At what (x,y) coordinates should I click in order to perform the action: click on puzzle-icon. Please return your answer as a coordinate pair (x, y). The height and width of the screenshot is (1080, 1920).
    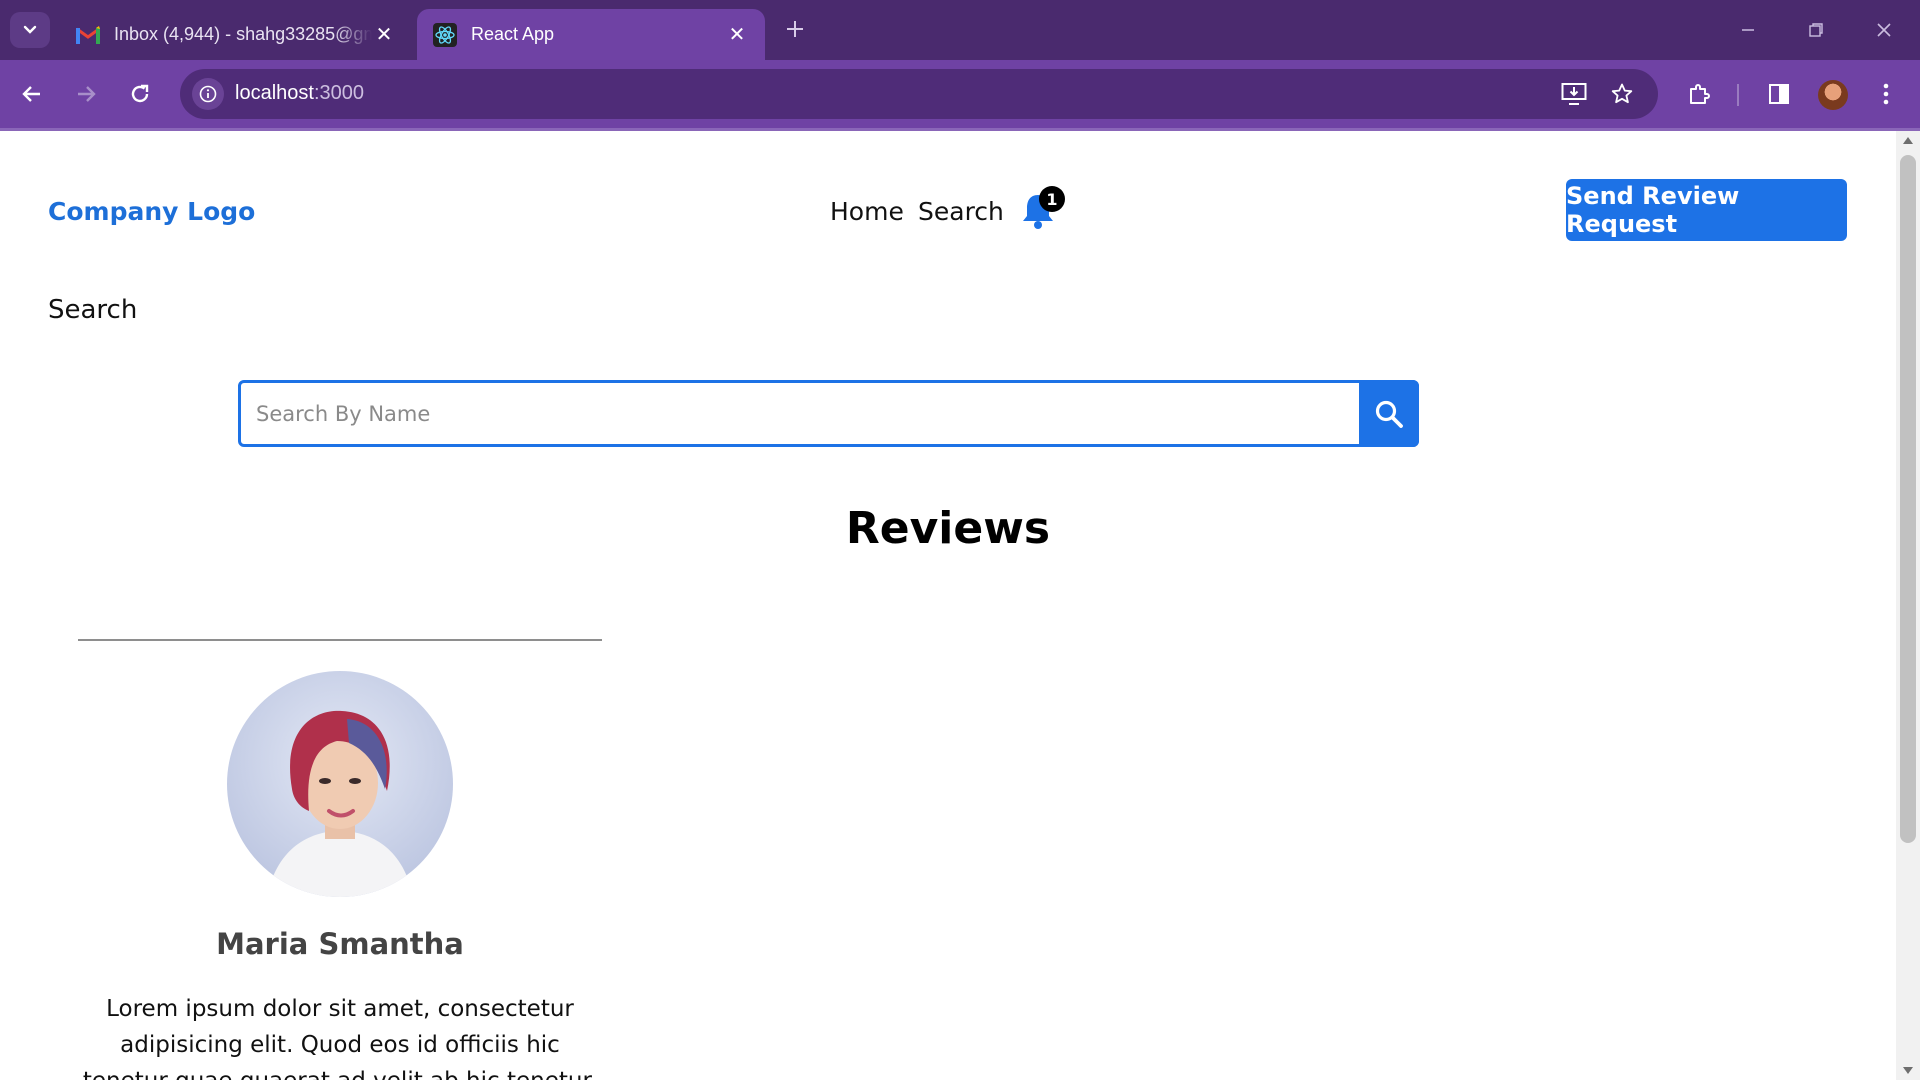
    Looking at the image, I should click on (1700, 94).